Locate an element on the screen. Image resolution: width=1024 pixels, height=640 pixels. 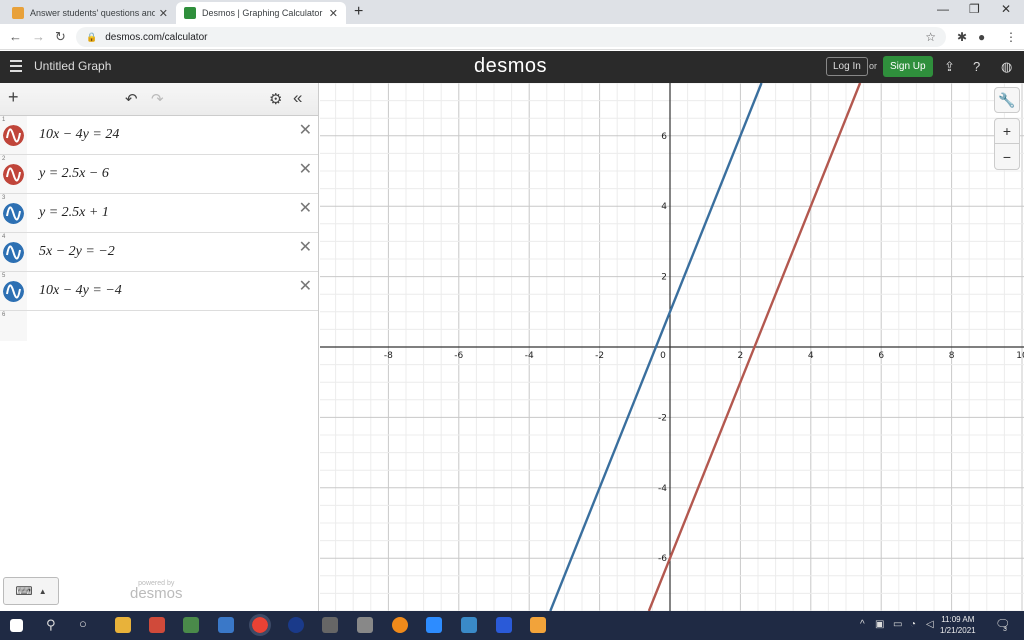
zoom-in-button: + is located at coordinates (1007, 131).